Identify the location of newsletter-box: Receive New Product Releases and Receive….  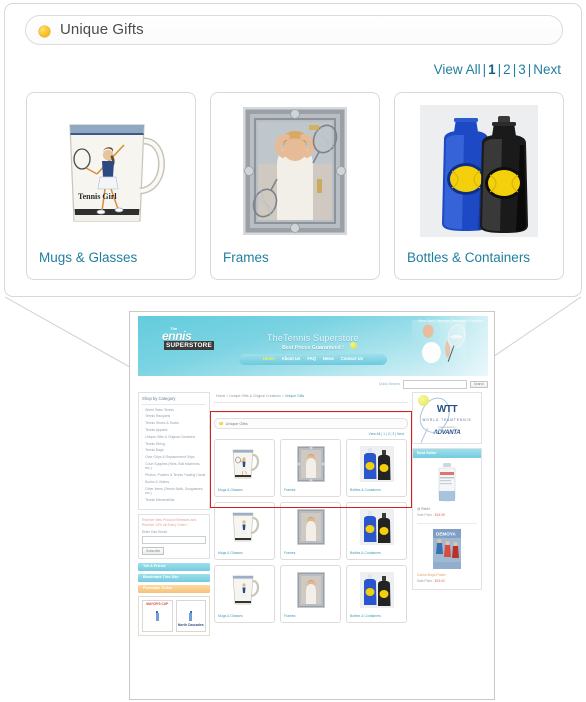
(174, 536).